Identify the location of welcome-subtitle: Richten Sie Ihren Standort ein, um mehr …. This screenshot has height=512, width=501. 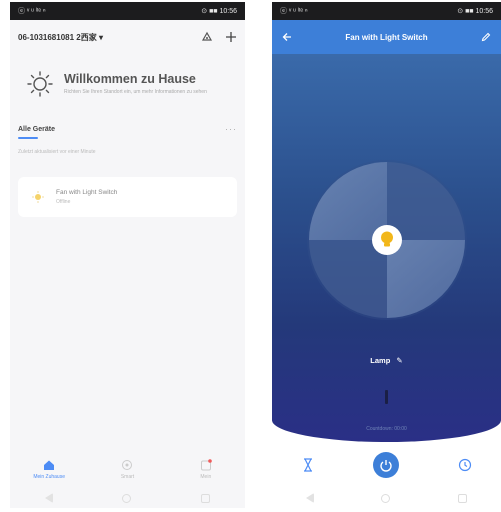
(135, 92).